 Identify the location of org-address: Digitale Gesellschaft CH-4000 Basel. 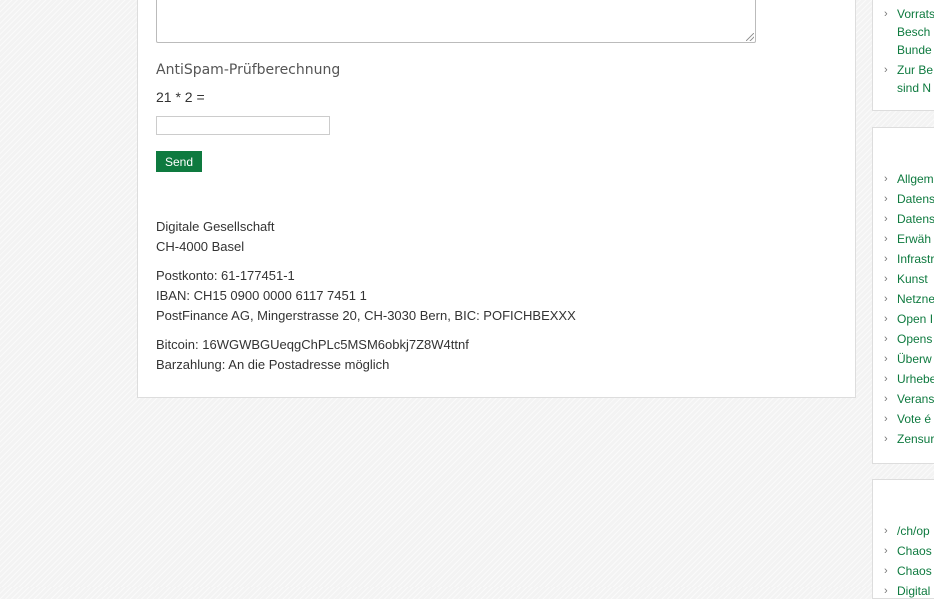
(215, 237).